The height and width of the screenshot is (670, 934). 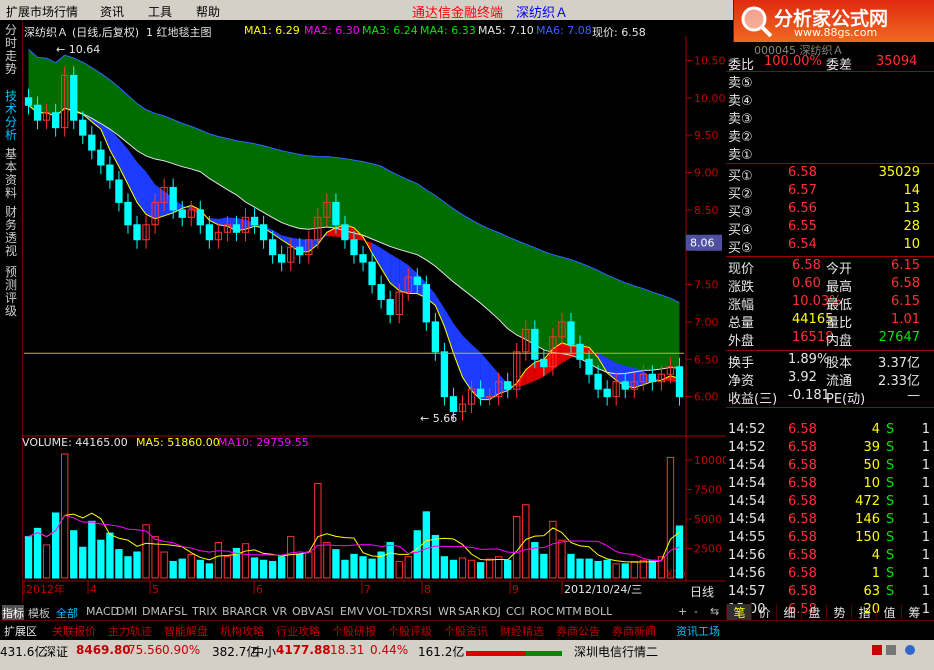 I want to click on tick-volume: 50, so click(x=871, y=465).